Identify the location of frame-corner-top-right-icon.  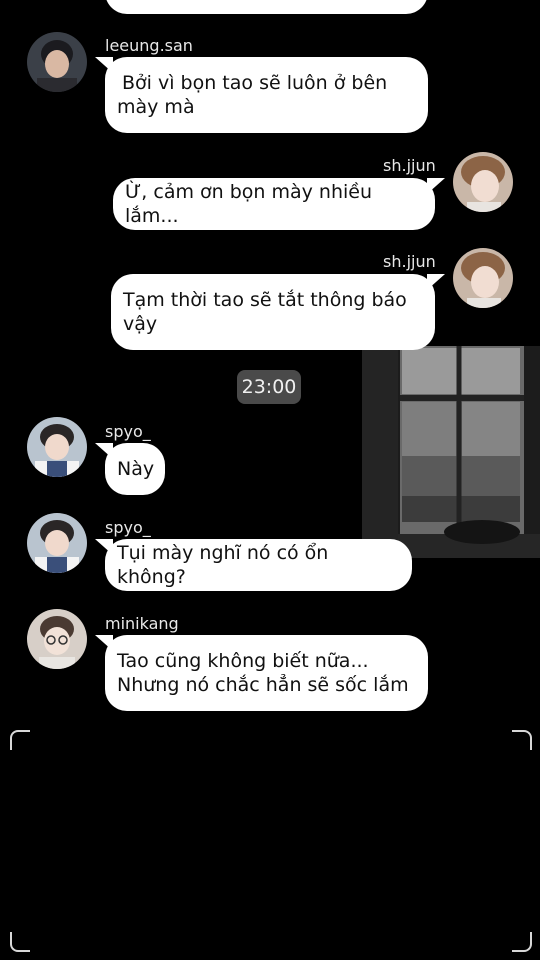
(522, 740).